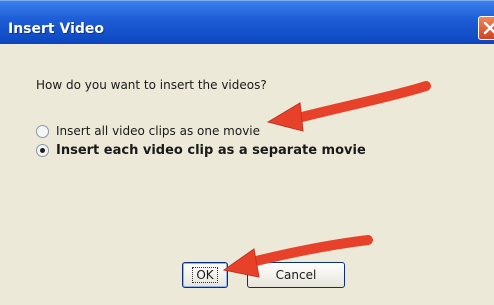  I want to click on ok-button: OK, so click(205, 275).